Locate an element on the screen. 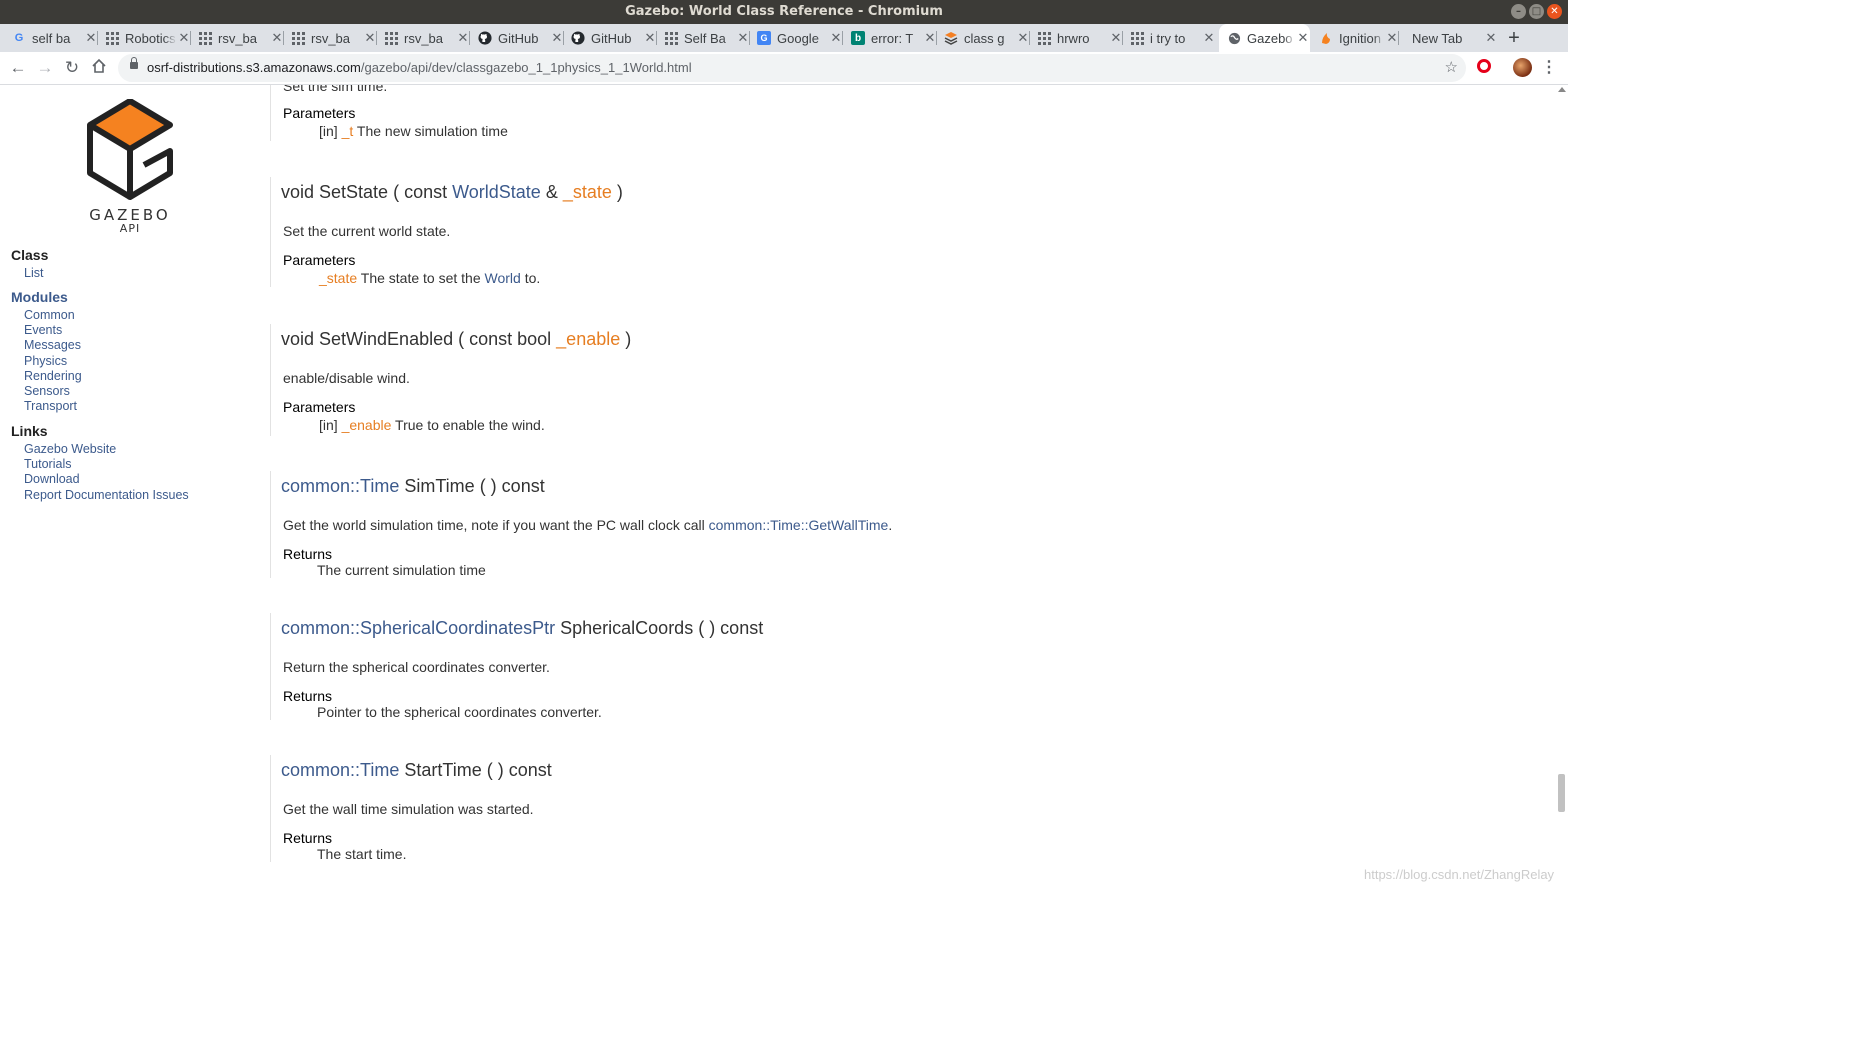 The width and height of the screenshot is (1853, 1053). back-button: ← is located at coordinates (18, 68).